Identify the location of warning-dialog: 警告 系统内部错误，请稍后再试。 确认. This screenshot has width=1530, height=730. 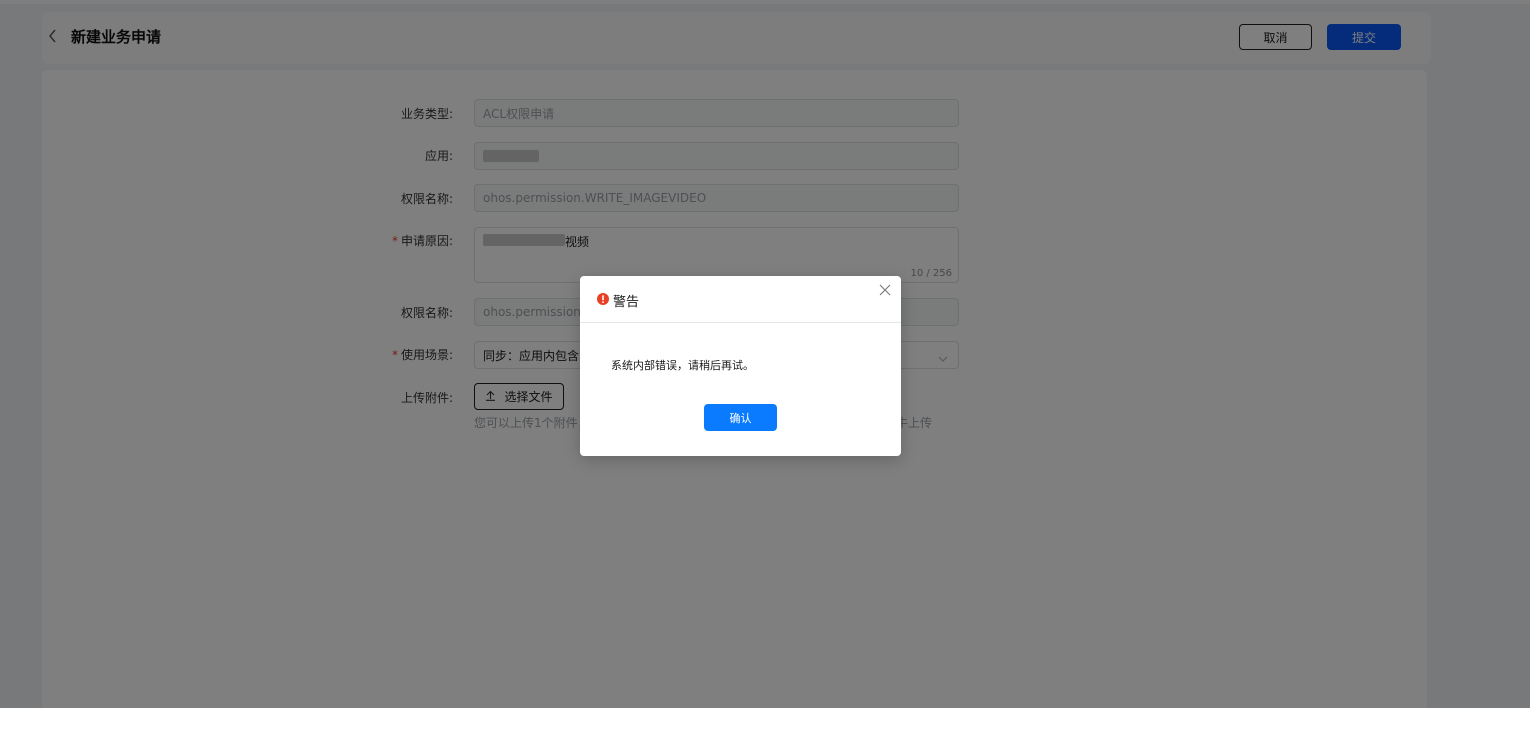
(740, 366).